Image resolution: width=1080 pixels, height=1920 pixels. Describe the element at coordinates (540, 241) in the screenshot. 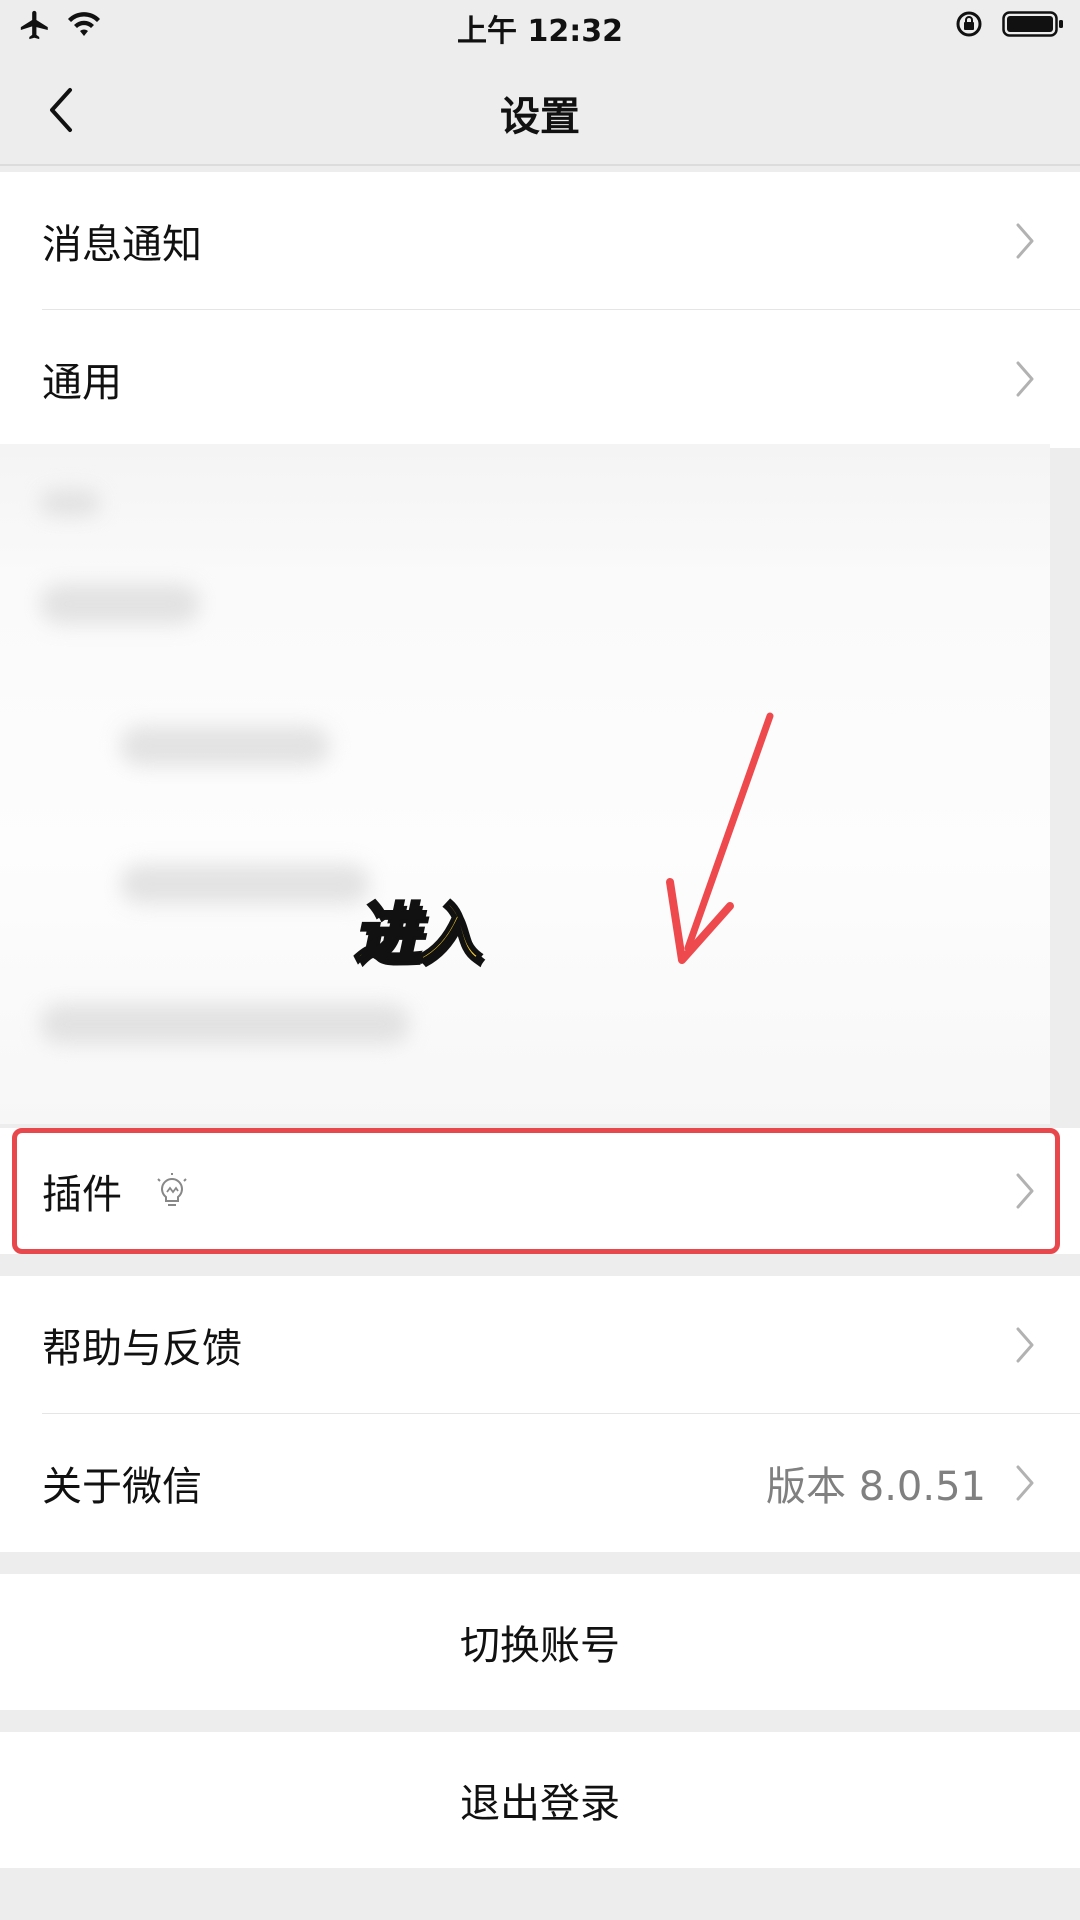

I see `row-notifications: 消息通知` at that location.